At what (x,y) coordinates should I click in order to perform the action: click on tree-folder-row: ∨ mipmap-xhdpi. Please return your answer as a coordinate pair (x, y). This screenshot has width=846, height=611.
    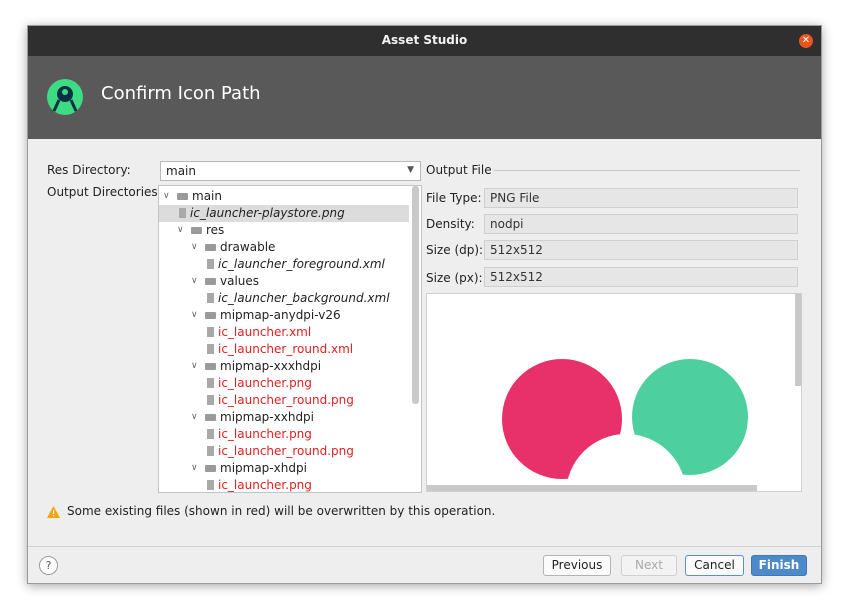
    Looking at the image, I should click on (284, 468).